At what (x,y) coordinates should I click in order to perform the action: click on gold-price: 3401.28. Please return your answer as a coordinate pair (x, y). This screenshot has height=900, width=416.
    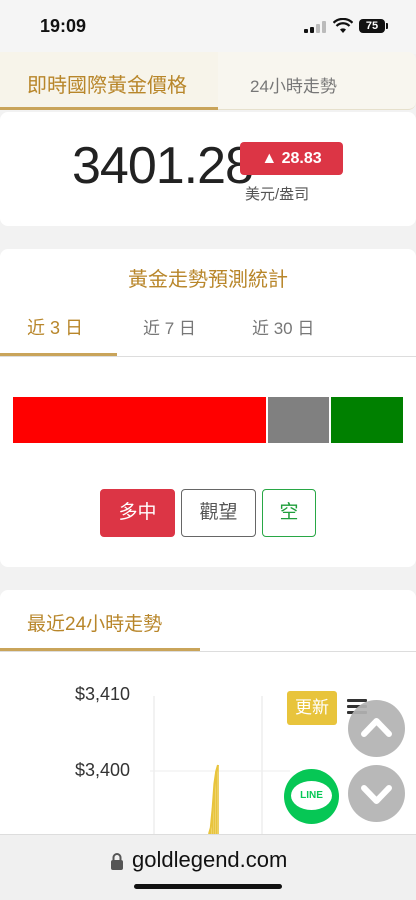
    Looking at the image, I should click on (163, 166).